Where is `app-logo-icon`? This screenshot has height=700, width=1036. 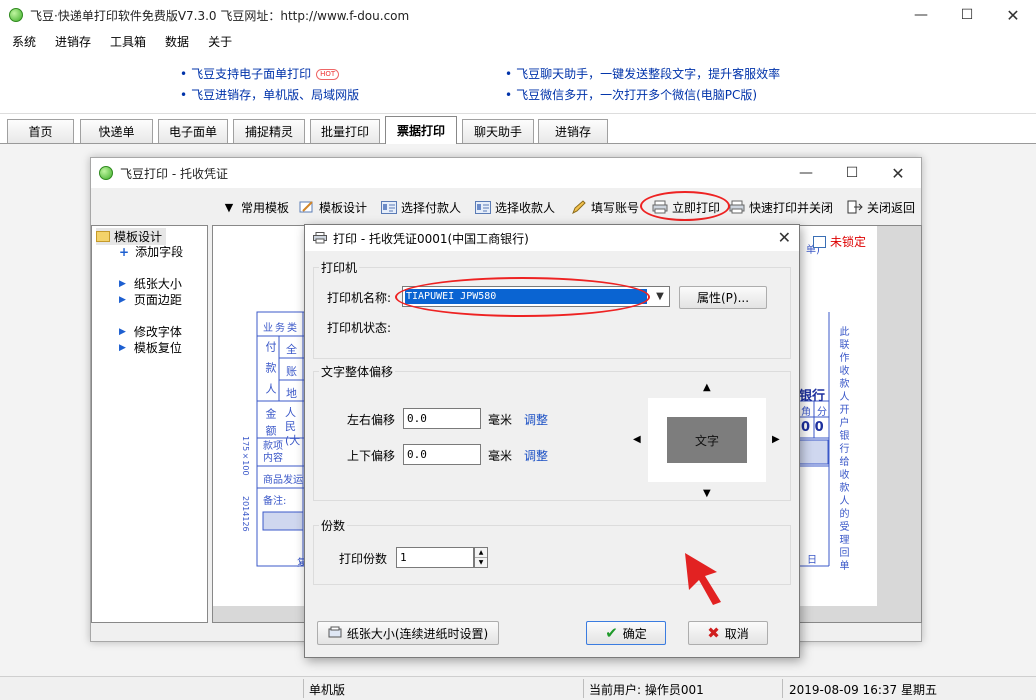 app-logo-icon is located at coordinates (16, 15).